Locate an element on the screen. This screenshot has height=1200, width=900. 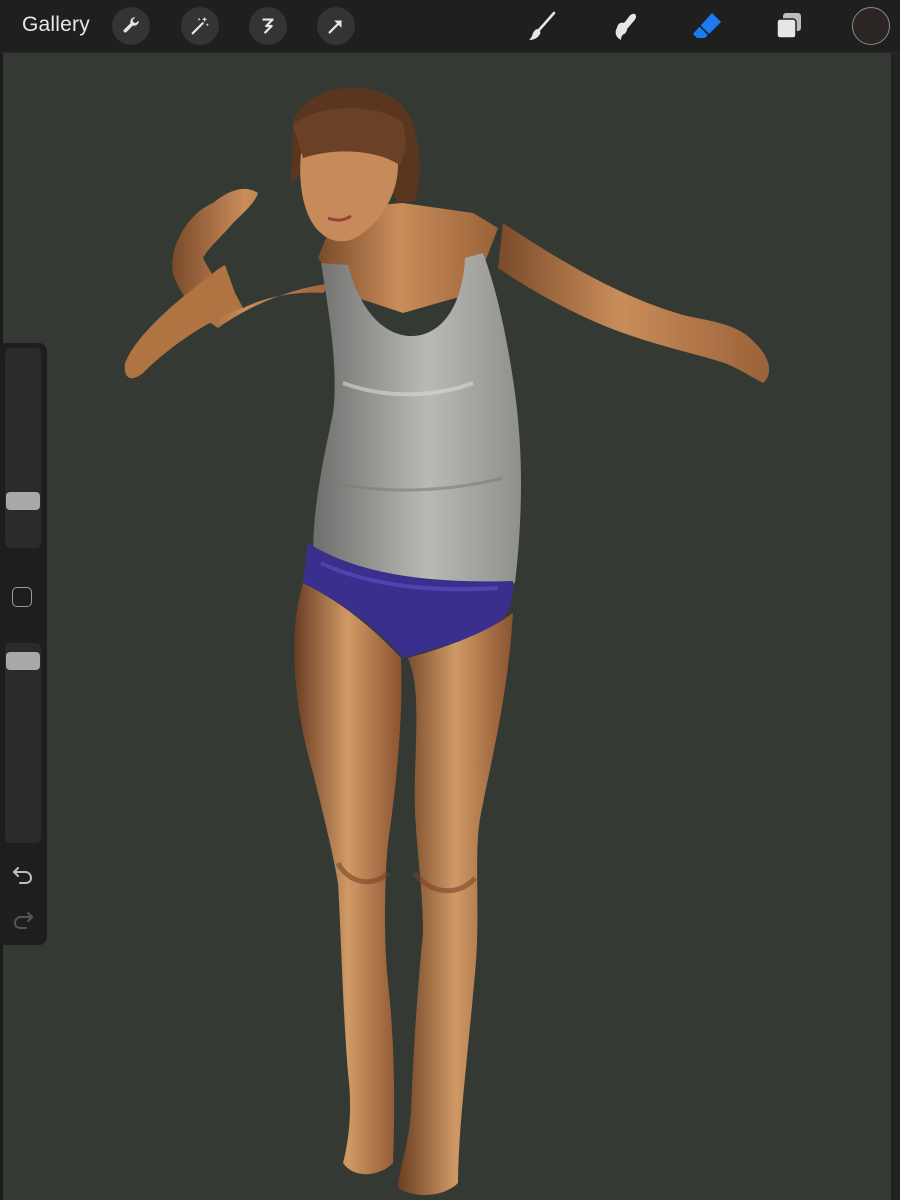
brush-tool-button is located at coordinates (543, 26).